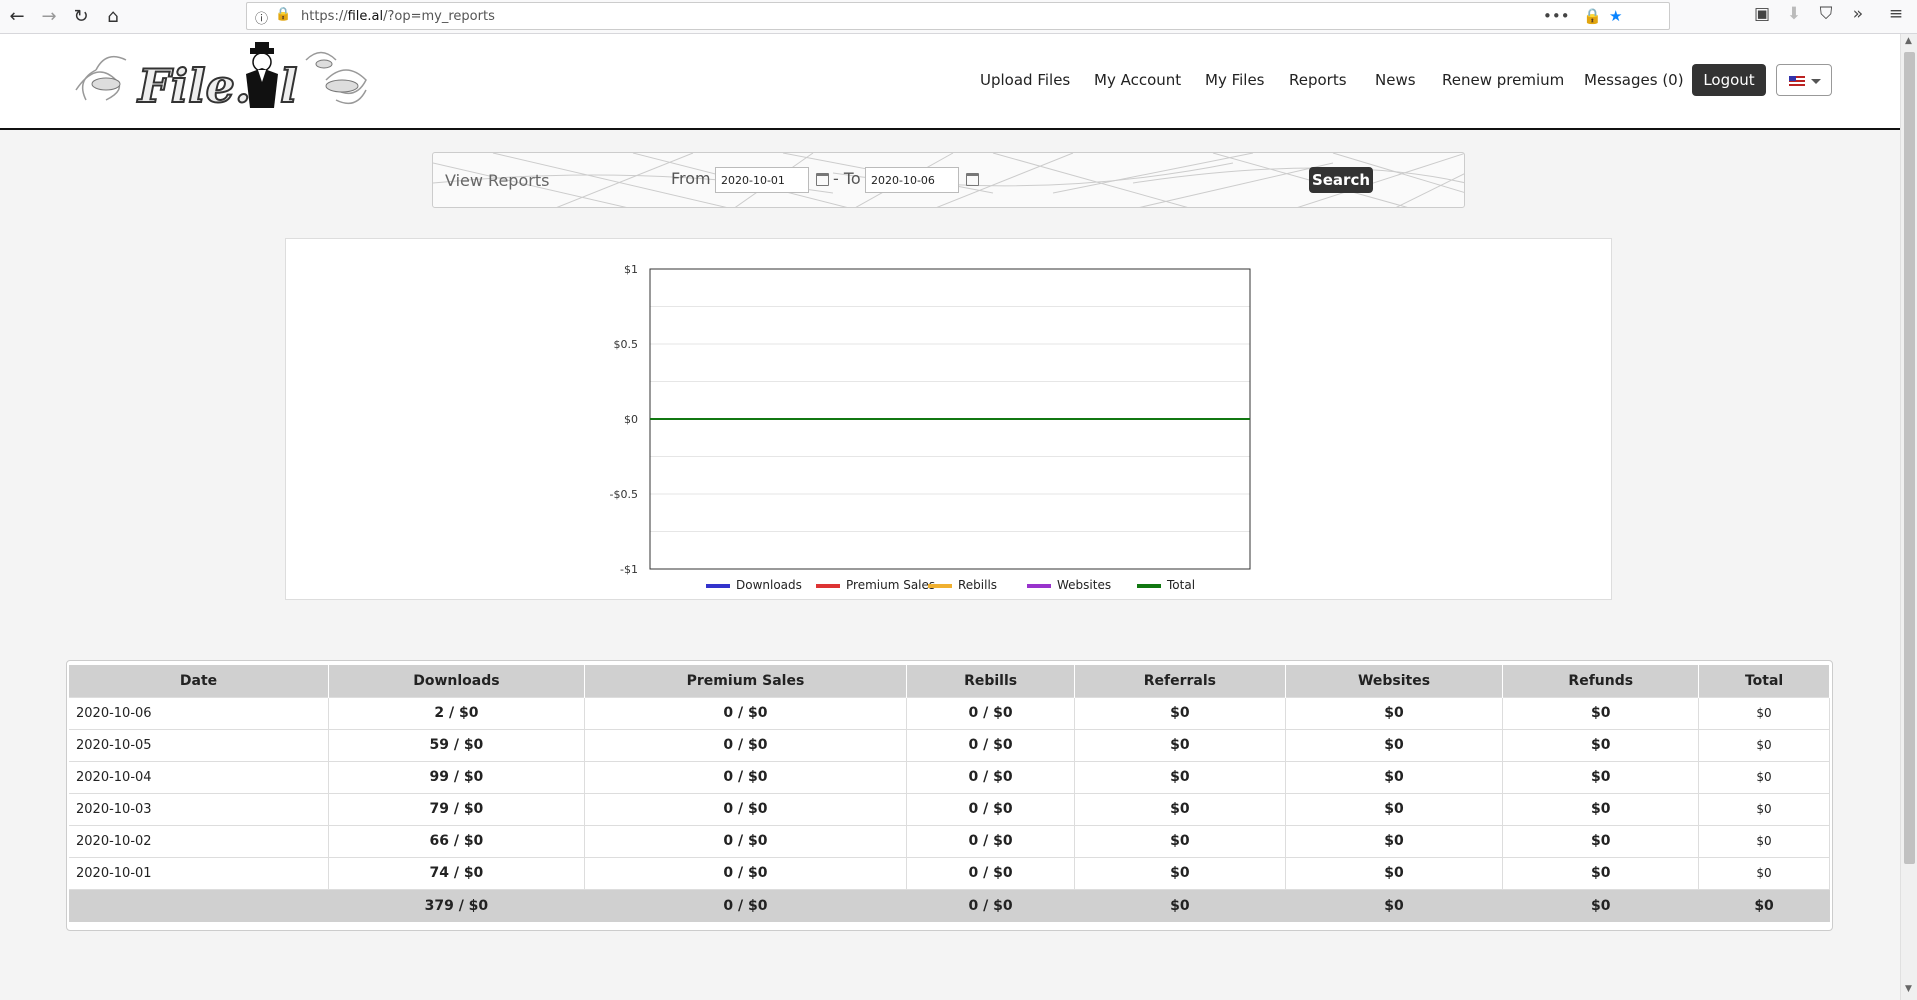 Image resolution: width=1917 pixels, height=1000 pixels. I want to click on logout-button: Logout, so click(1729, 80).